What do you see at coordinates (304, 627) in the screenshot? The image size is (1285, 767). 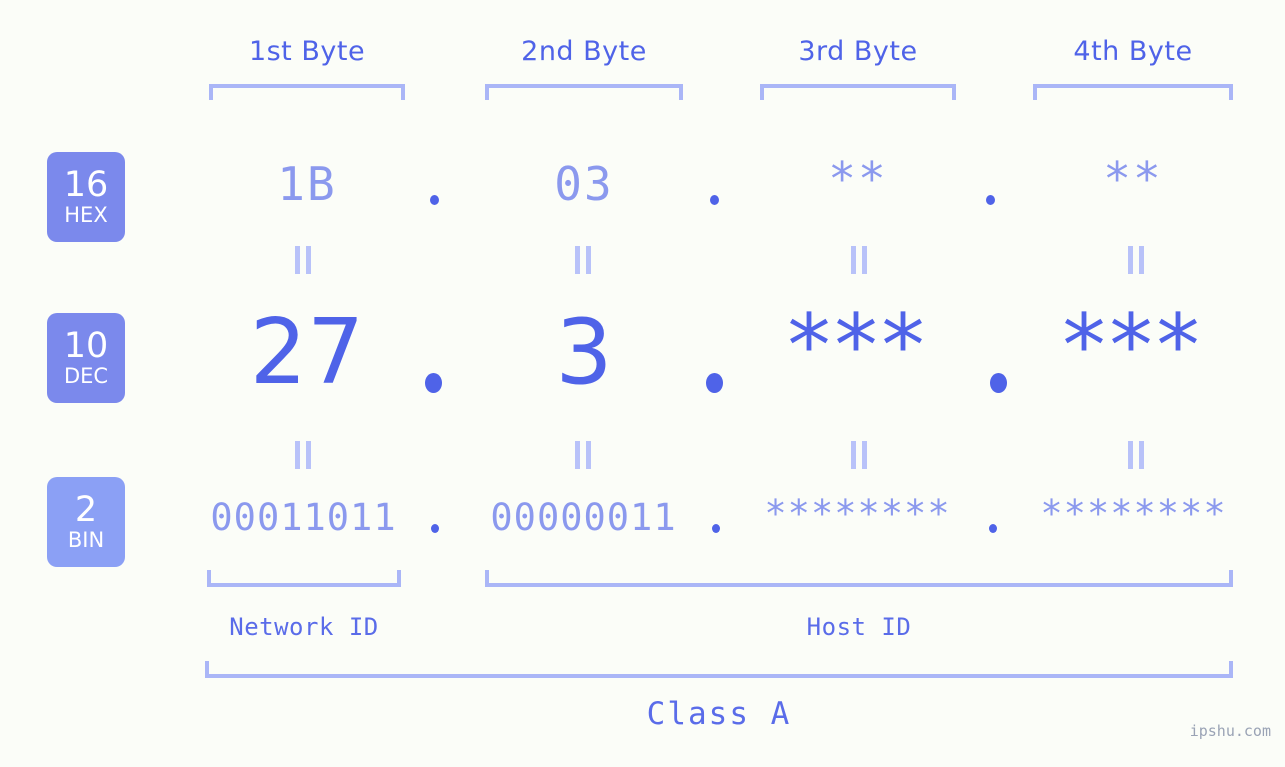 I see `network-id-label: Network ID` at bounding box center [304, 627].